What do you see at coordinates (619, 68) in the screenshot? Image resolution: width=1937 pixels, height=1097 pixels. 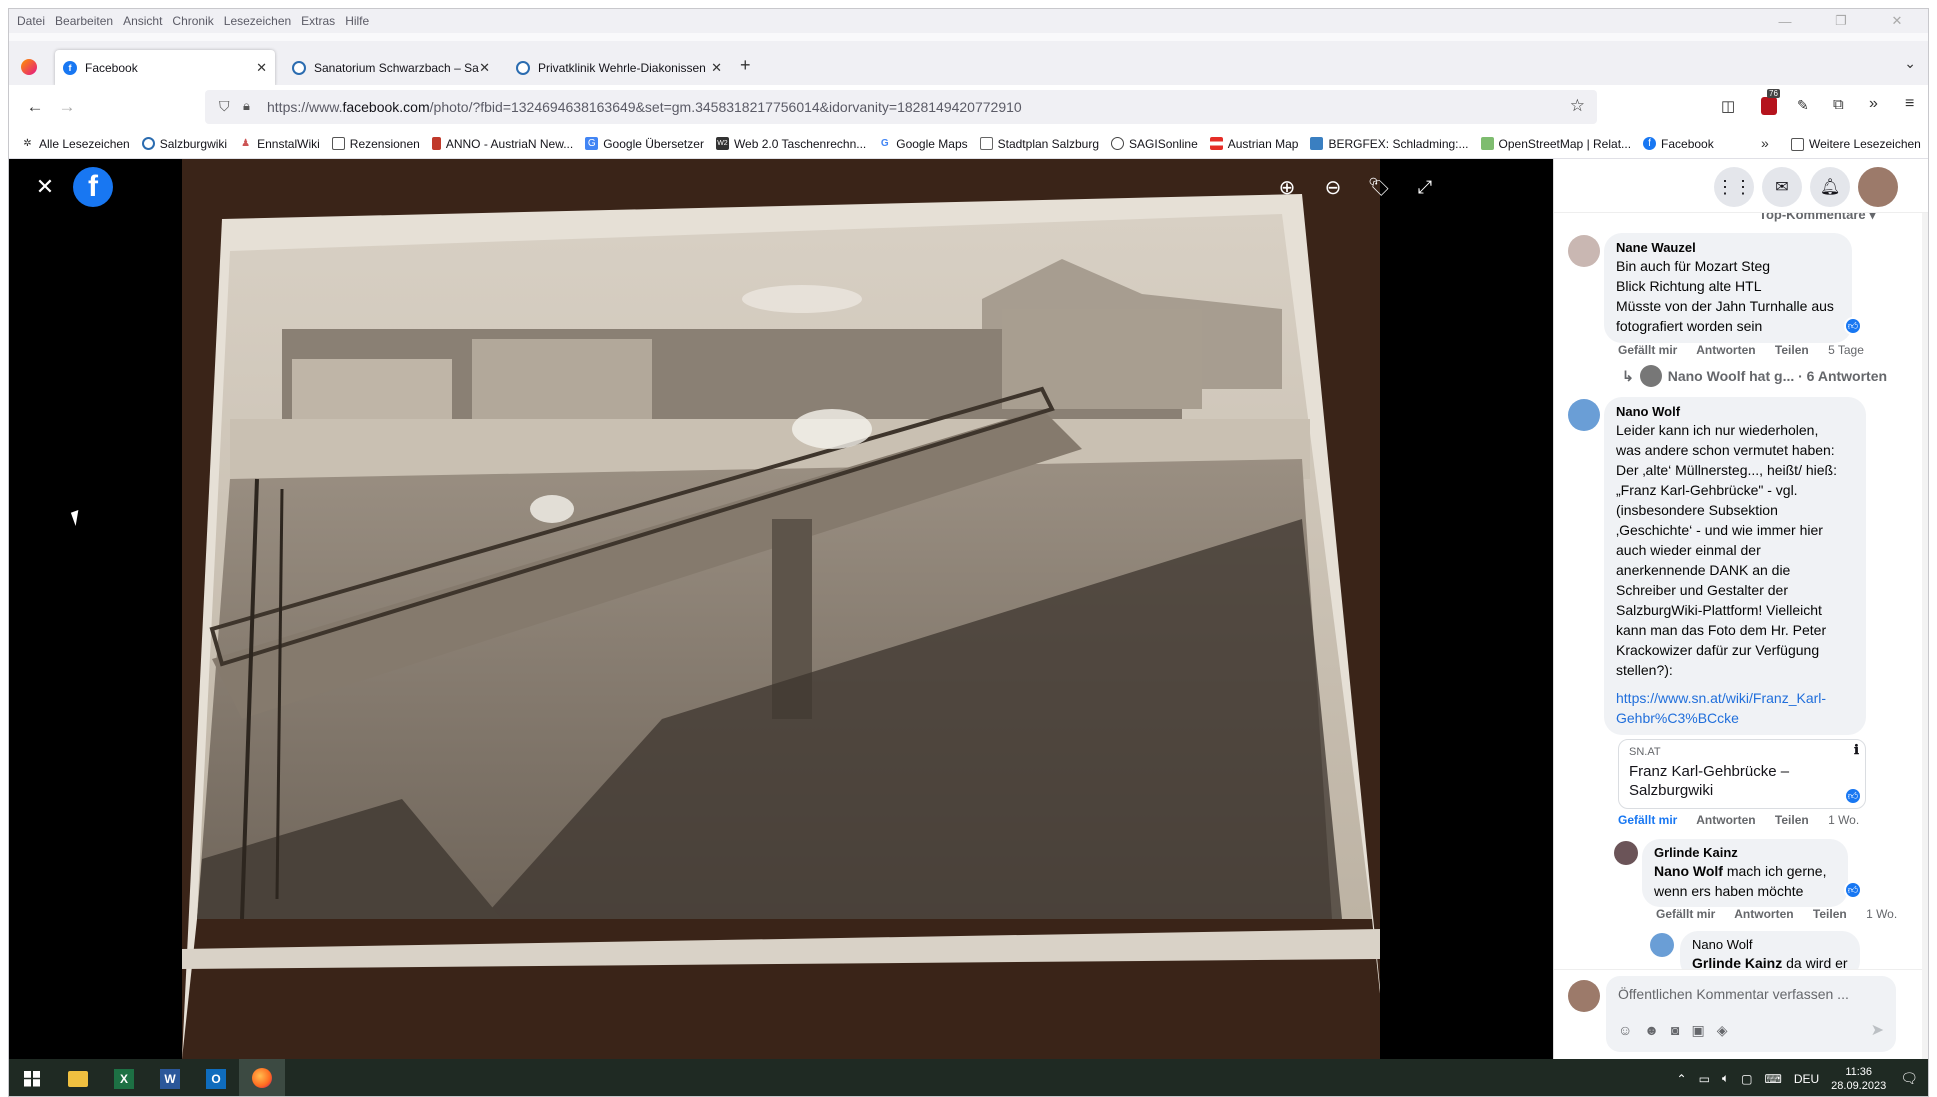 I see `tab-privatklinik: Privatklinik Wehrle-Diakonissen ✕` at bounding box center [619, 68].